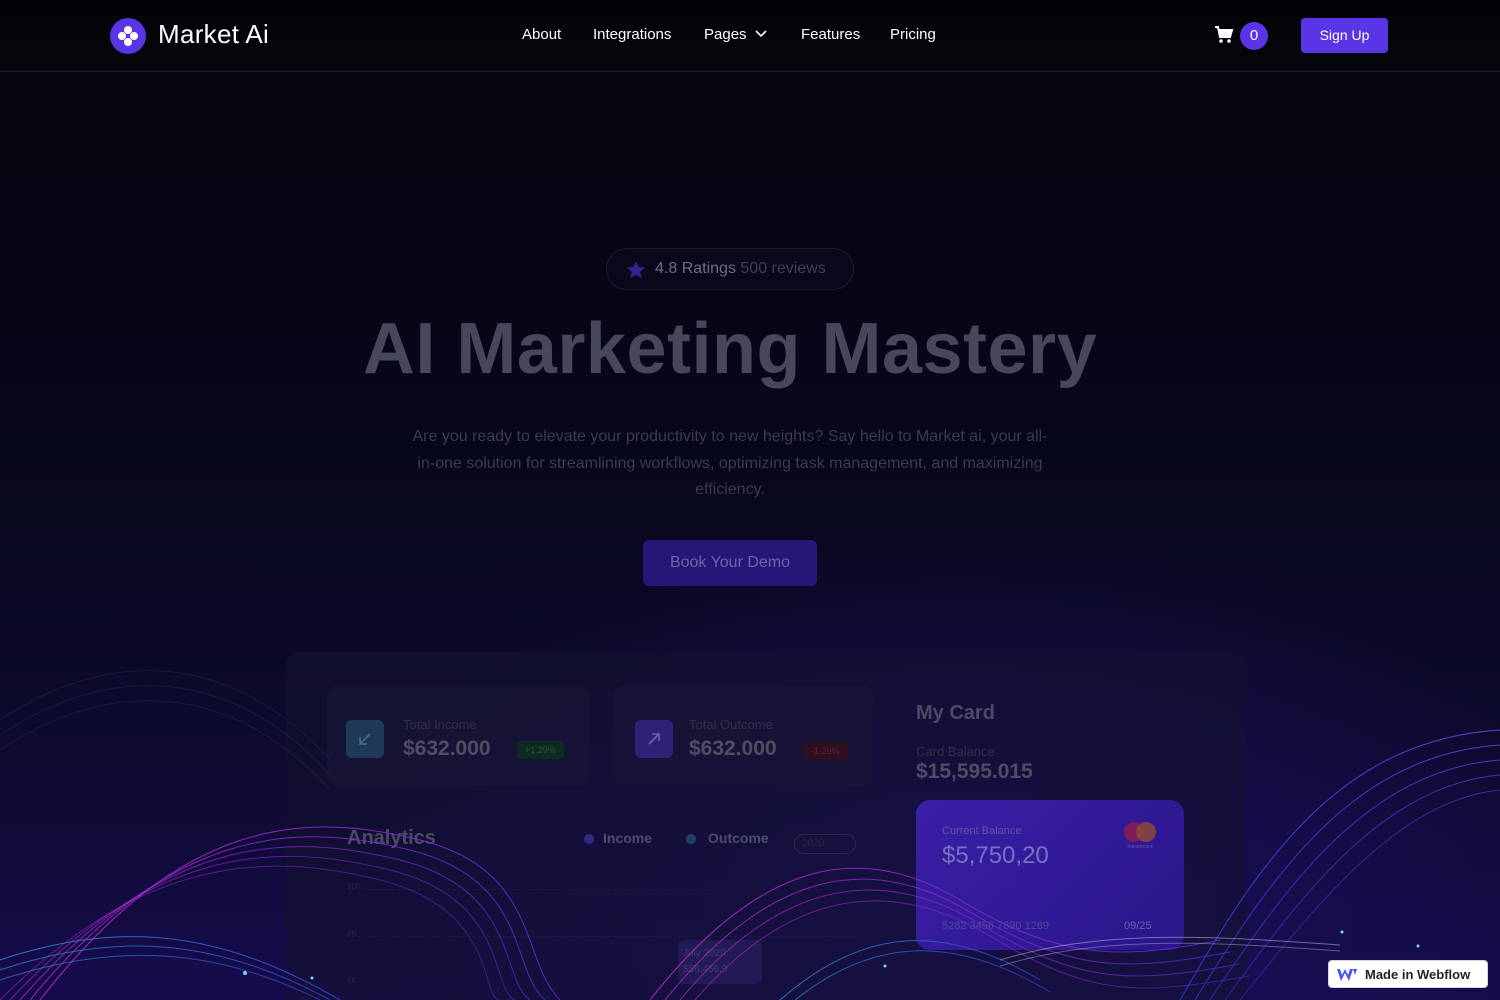 The width and height of the screenshot is (1500, 1000). Describe the element at coordinates (830, 34) in the screenshot. I see `nav-link-features: Features` at that location.